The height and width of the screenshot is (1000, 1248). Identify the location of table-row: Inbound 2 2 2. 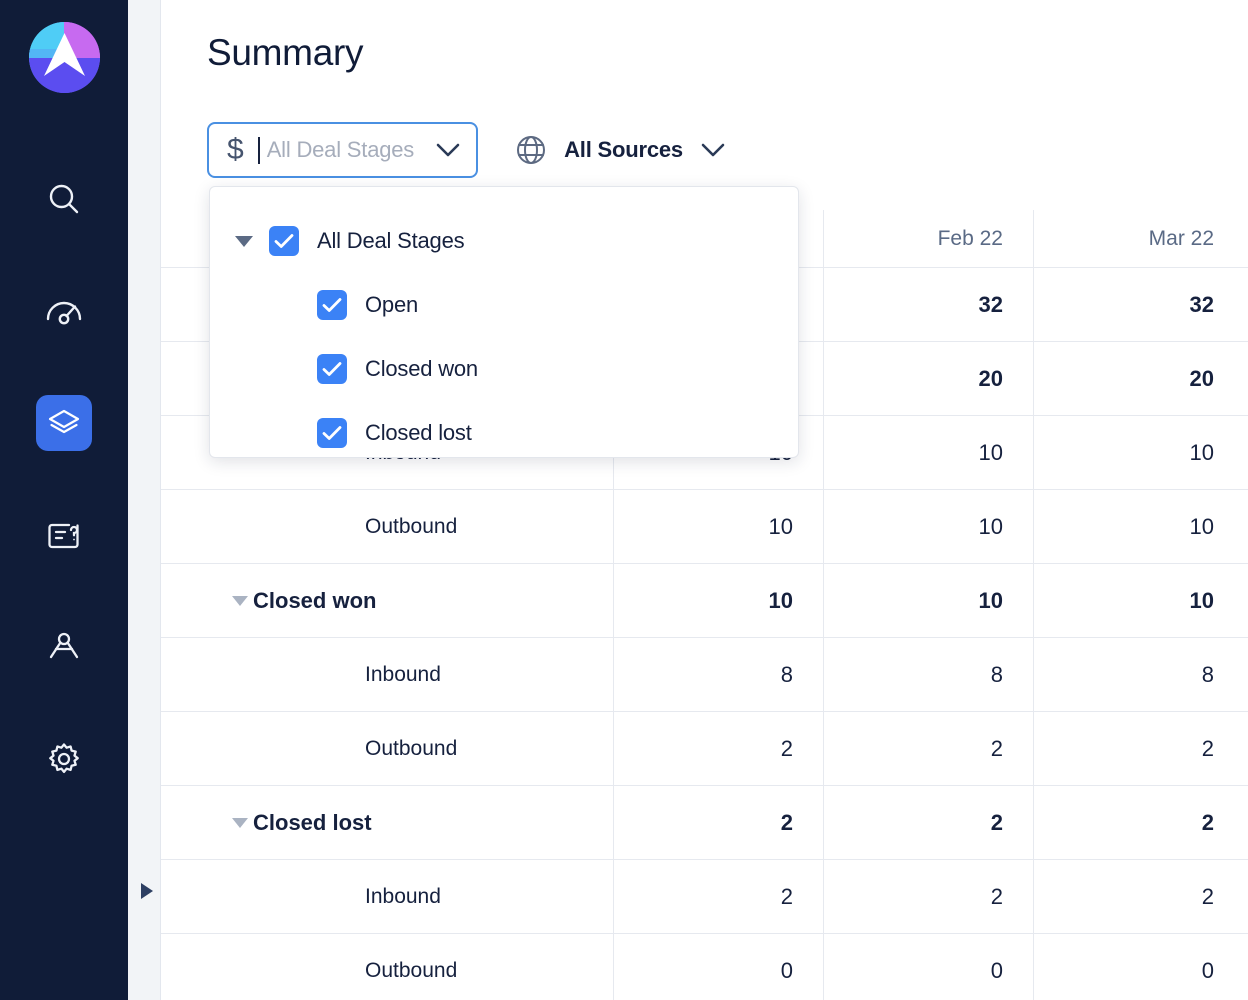
(704, 897).